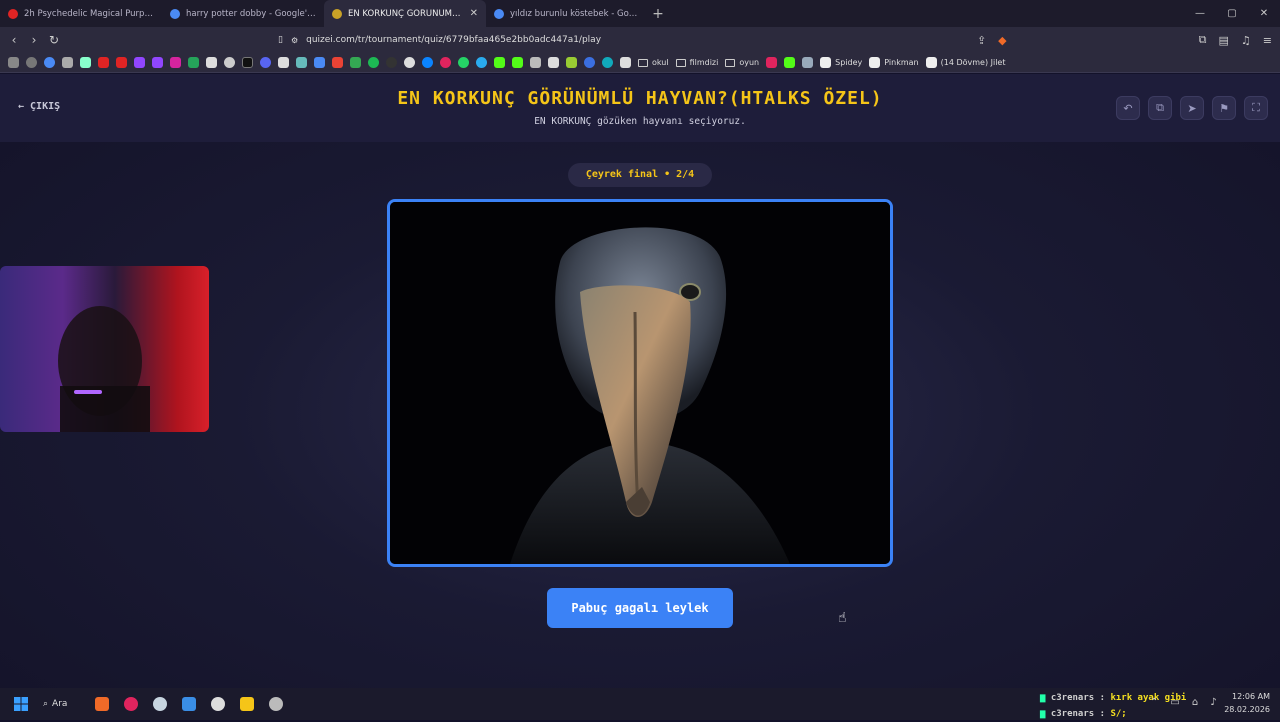 Image resolution: width=1280 pixels, height=722 pixels. I want to click on history-icon, so click(31, 62).